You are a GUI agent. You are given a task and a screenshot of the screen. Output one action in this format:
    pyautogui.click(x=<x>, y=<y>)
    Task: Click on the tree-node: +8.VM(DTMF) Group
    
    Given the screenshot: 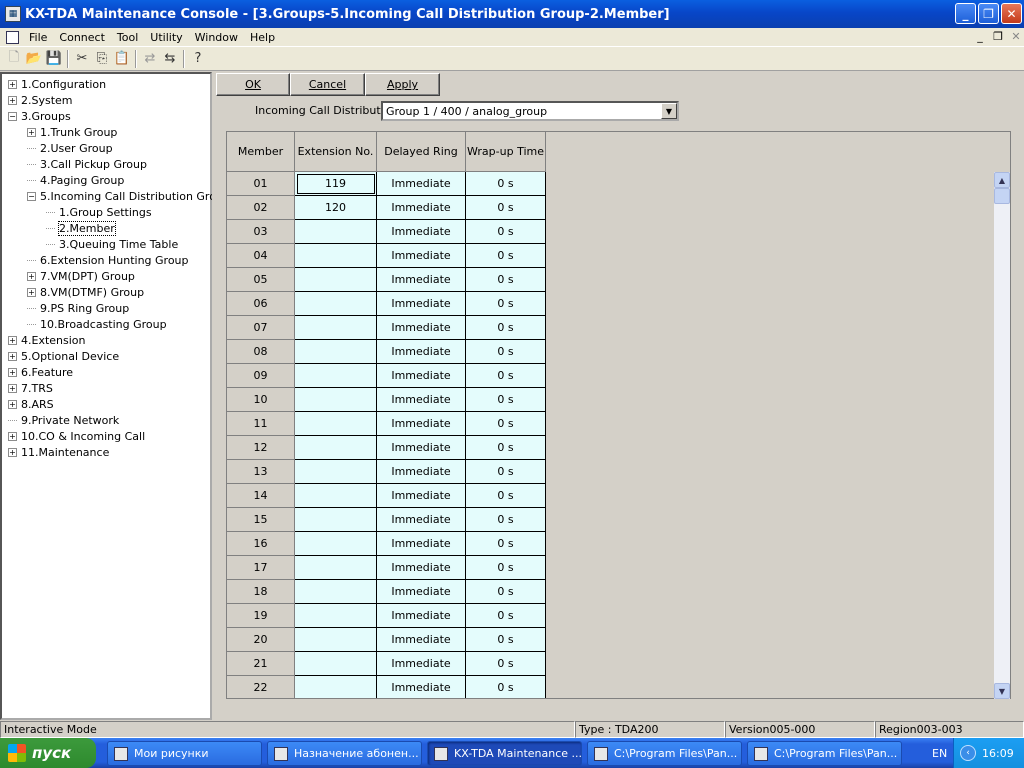 What is the action you would take?
    pyautogui.click(x=85, y=292)
    